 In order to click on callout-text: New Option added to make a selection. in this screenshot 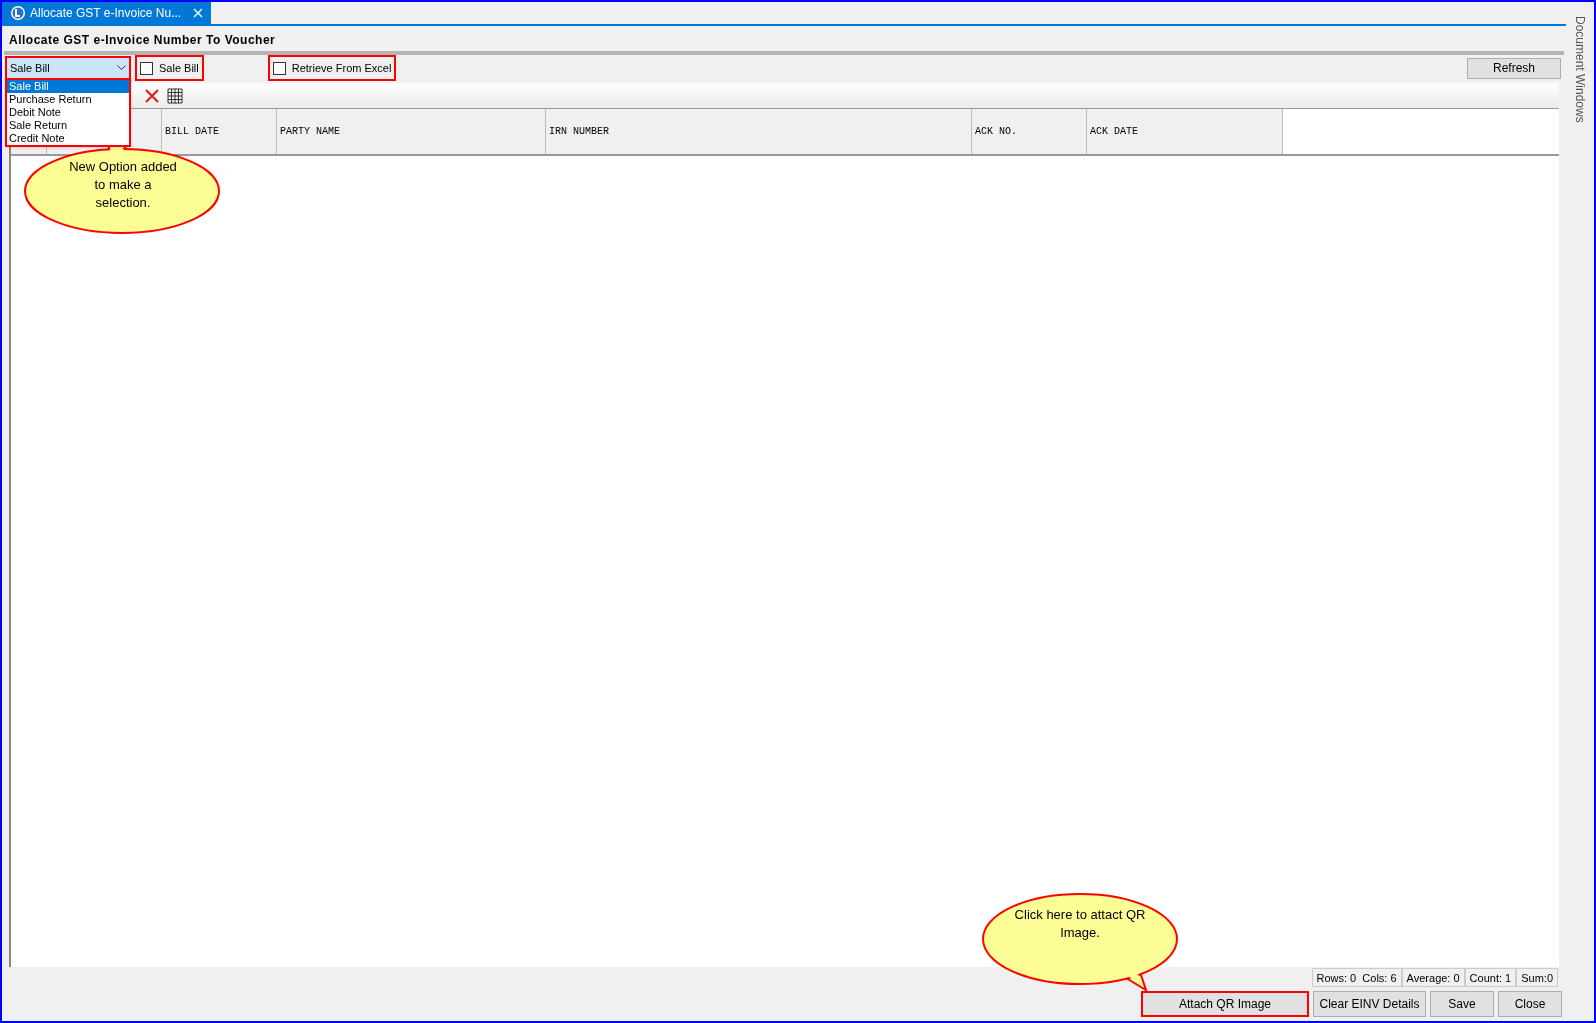, I will do `click(123, 185)`.